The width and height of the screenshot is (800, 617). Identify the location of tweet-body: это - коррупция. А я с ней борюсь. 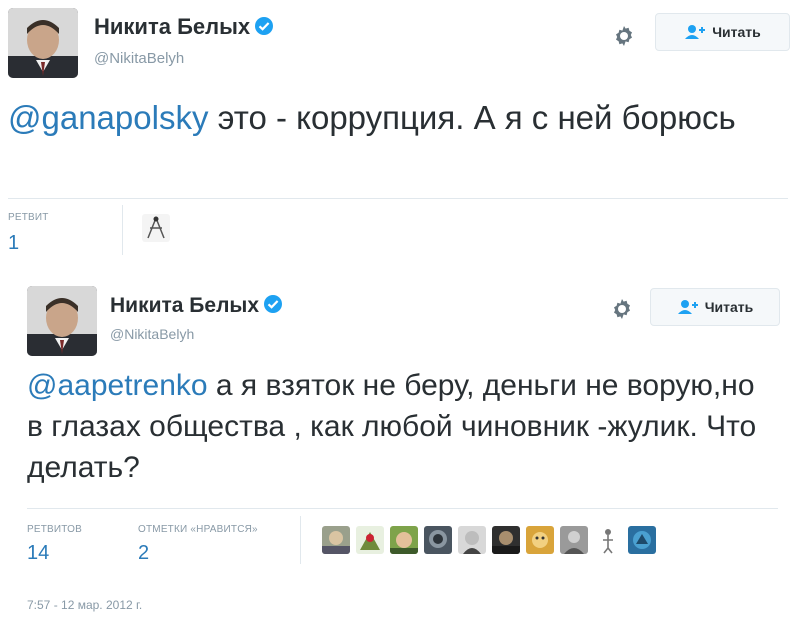
(472, 117).